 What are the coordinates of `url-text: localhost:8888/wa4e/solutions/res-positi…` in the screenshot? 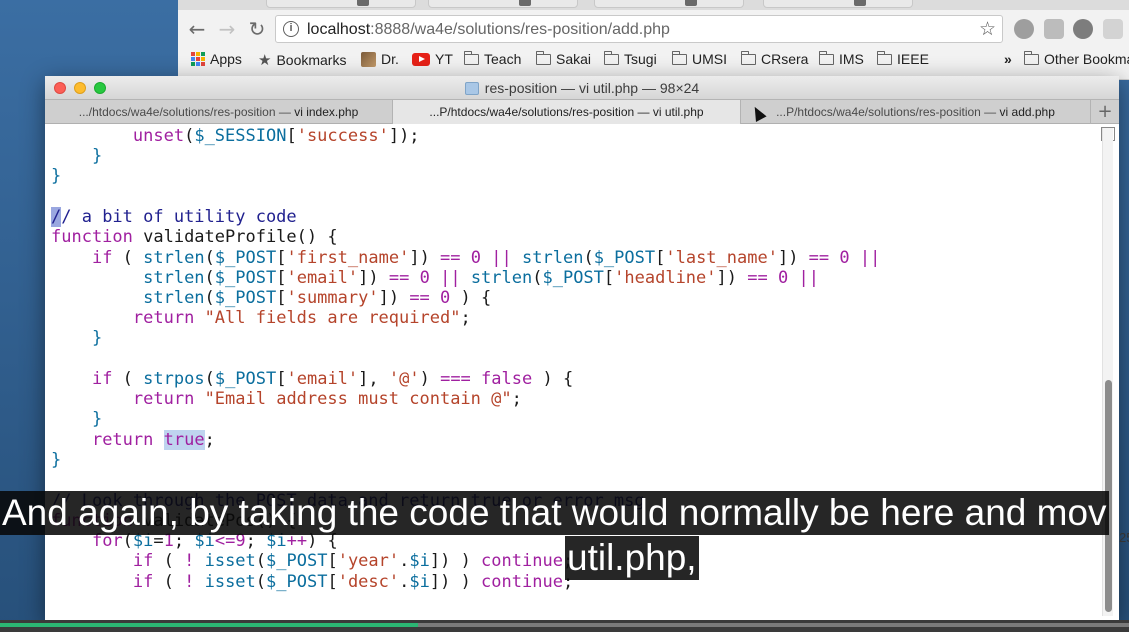 It's located at (488, 30).